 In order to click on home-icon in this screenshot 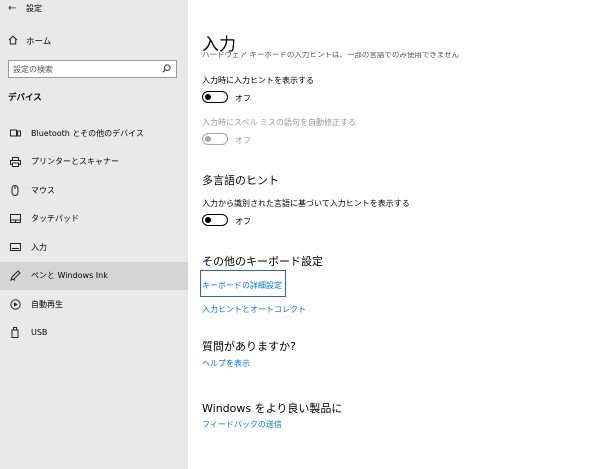, I will do `click(15, 41)`.